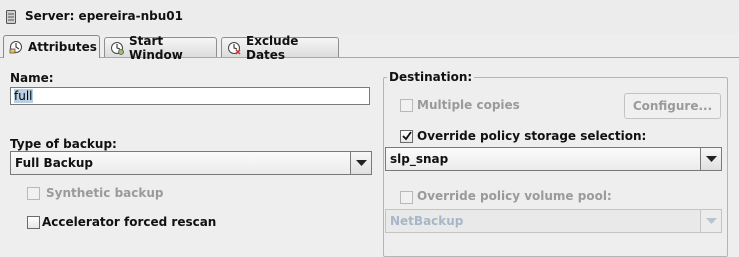 The height and width of the screenshot is (257, 739). What do you see at coordinates (23, 96) in the screenshot?
I see `name-field-value: full` at bounding box center [23, 96].